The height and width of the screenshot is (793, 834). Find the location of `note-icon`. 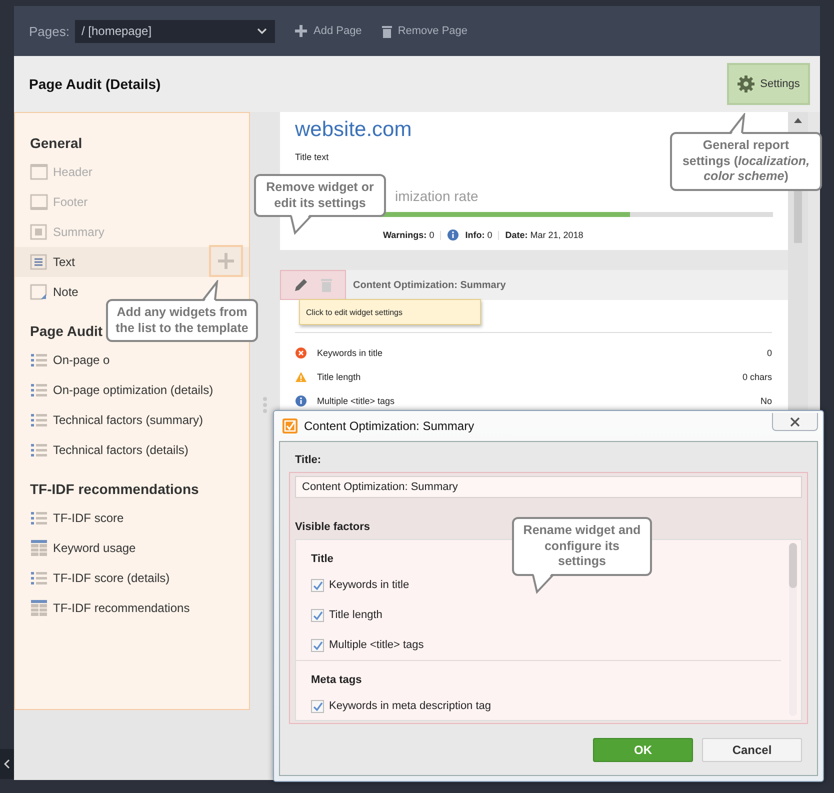

note-icon is located at coordinates (39, 292).